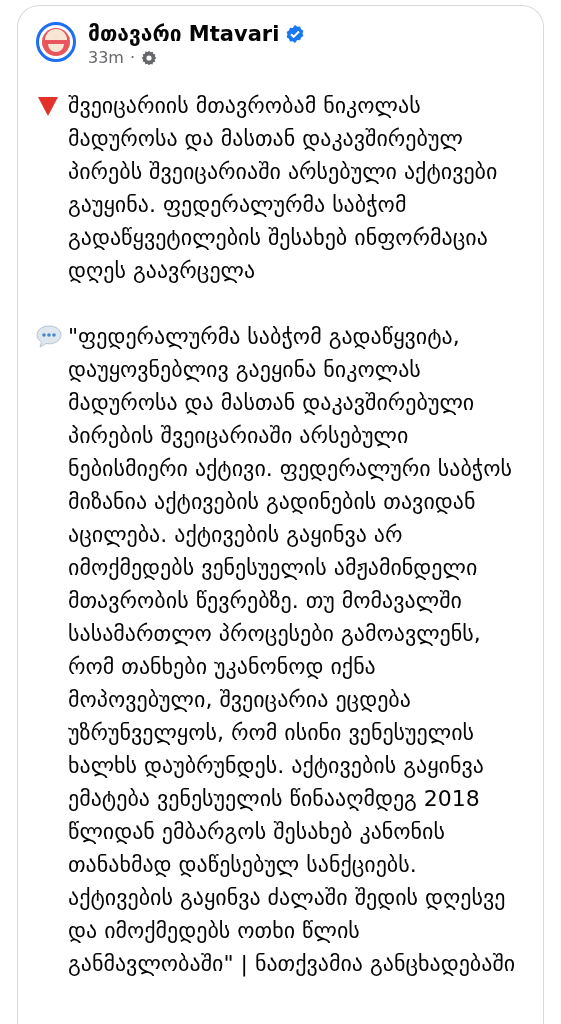 The height and width of the screenshot is (1024, 561). Describe the element at coordinates (149, 57) in the screenshot. I see `settings-icon` at that location.